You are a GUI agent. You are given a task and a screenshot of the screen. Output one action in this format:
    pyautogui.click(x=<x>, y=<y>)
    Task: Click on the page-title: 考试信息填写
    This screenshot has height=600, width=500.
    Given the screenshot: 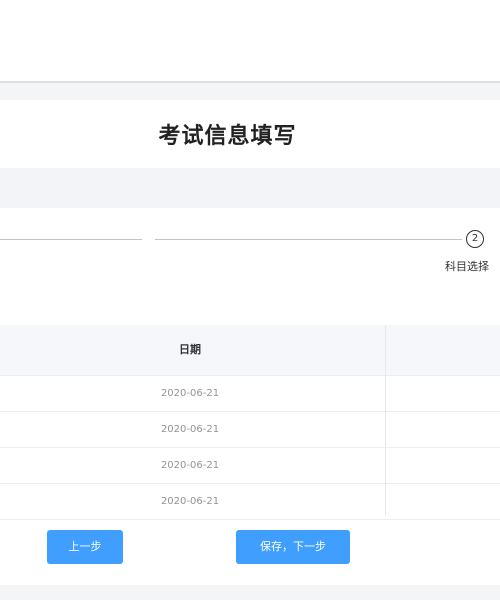 What is the action you would take?
    pyautogui.click(x=227, y=136)
    